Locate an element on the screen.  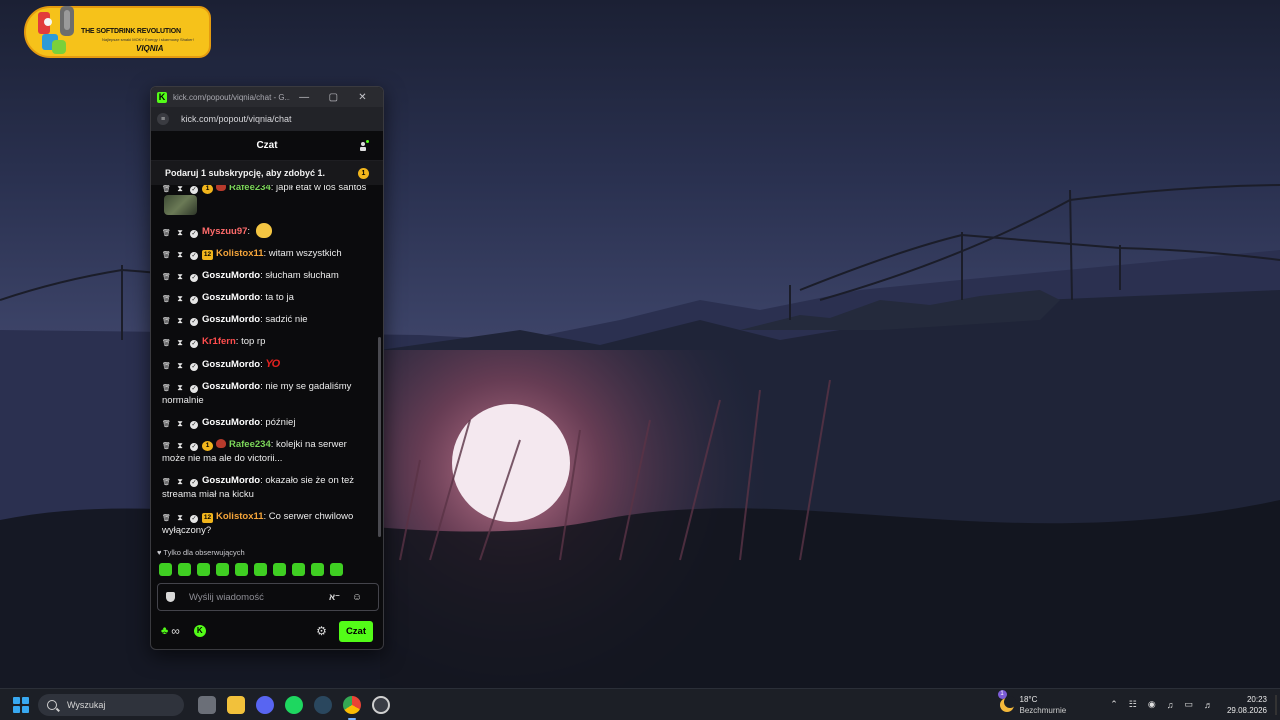
address-bar: ≡ kick.com/popout/viqnia/chat is located at coordinates (267, 119).